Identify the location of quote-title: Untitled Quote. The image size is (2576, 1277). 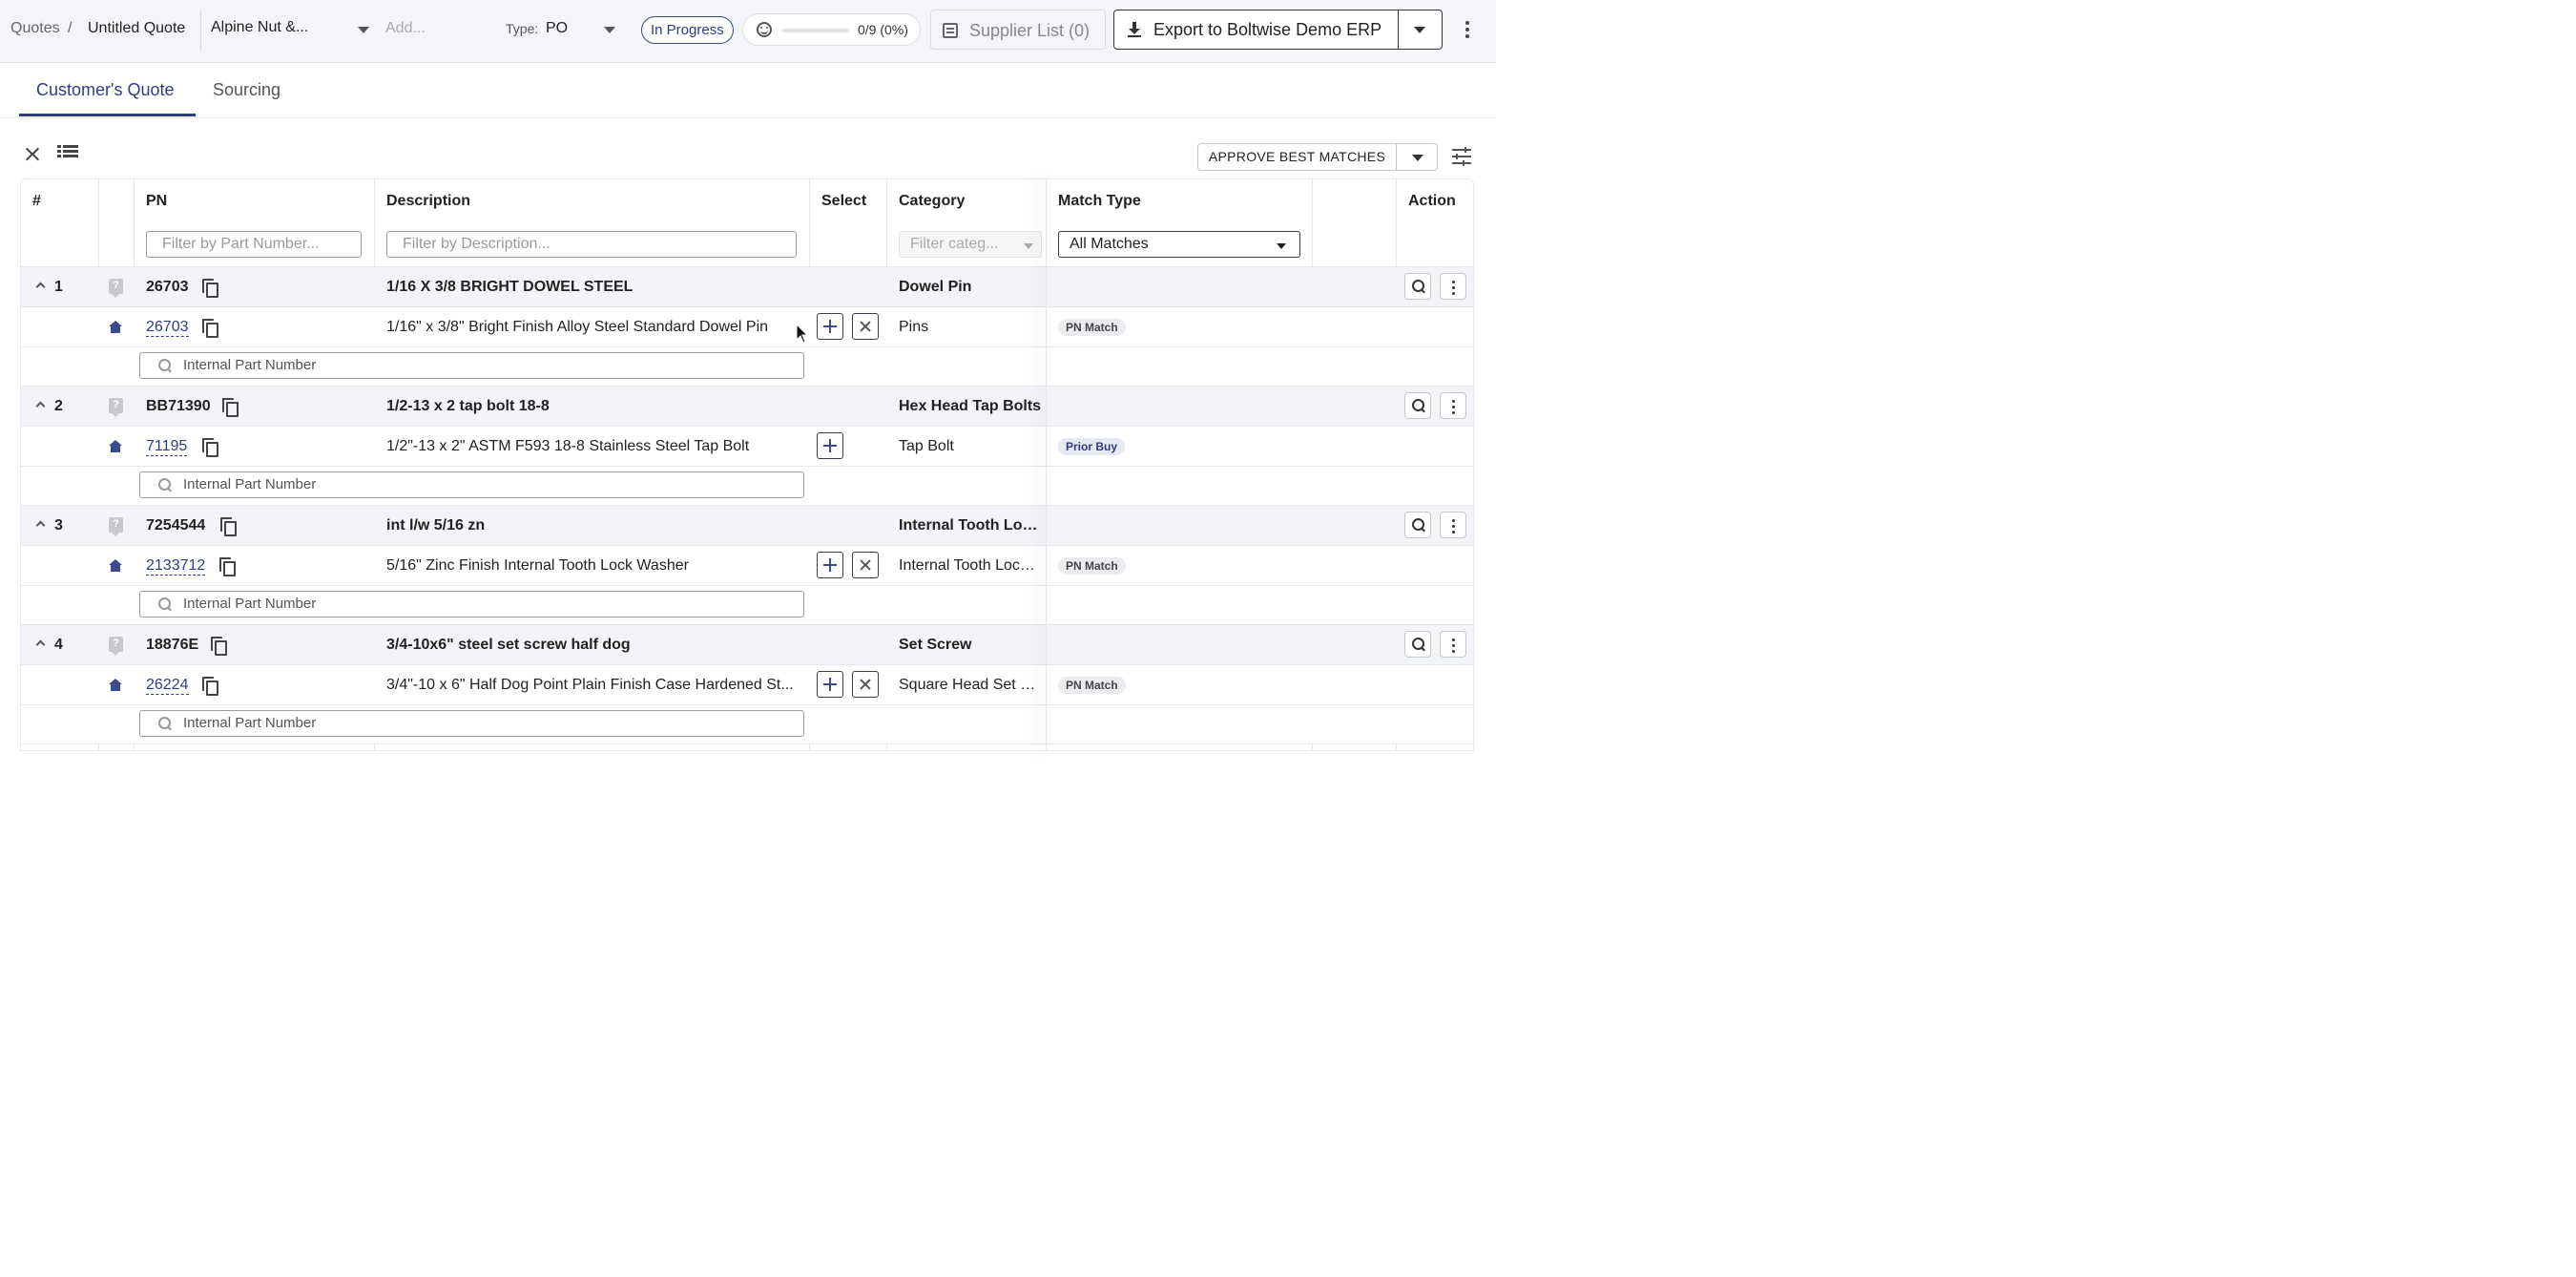
(136, 28).